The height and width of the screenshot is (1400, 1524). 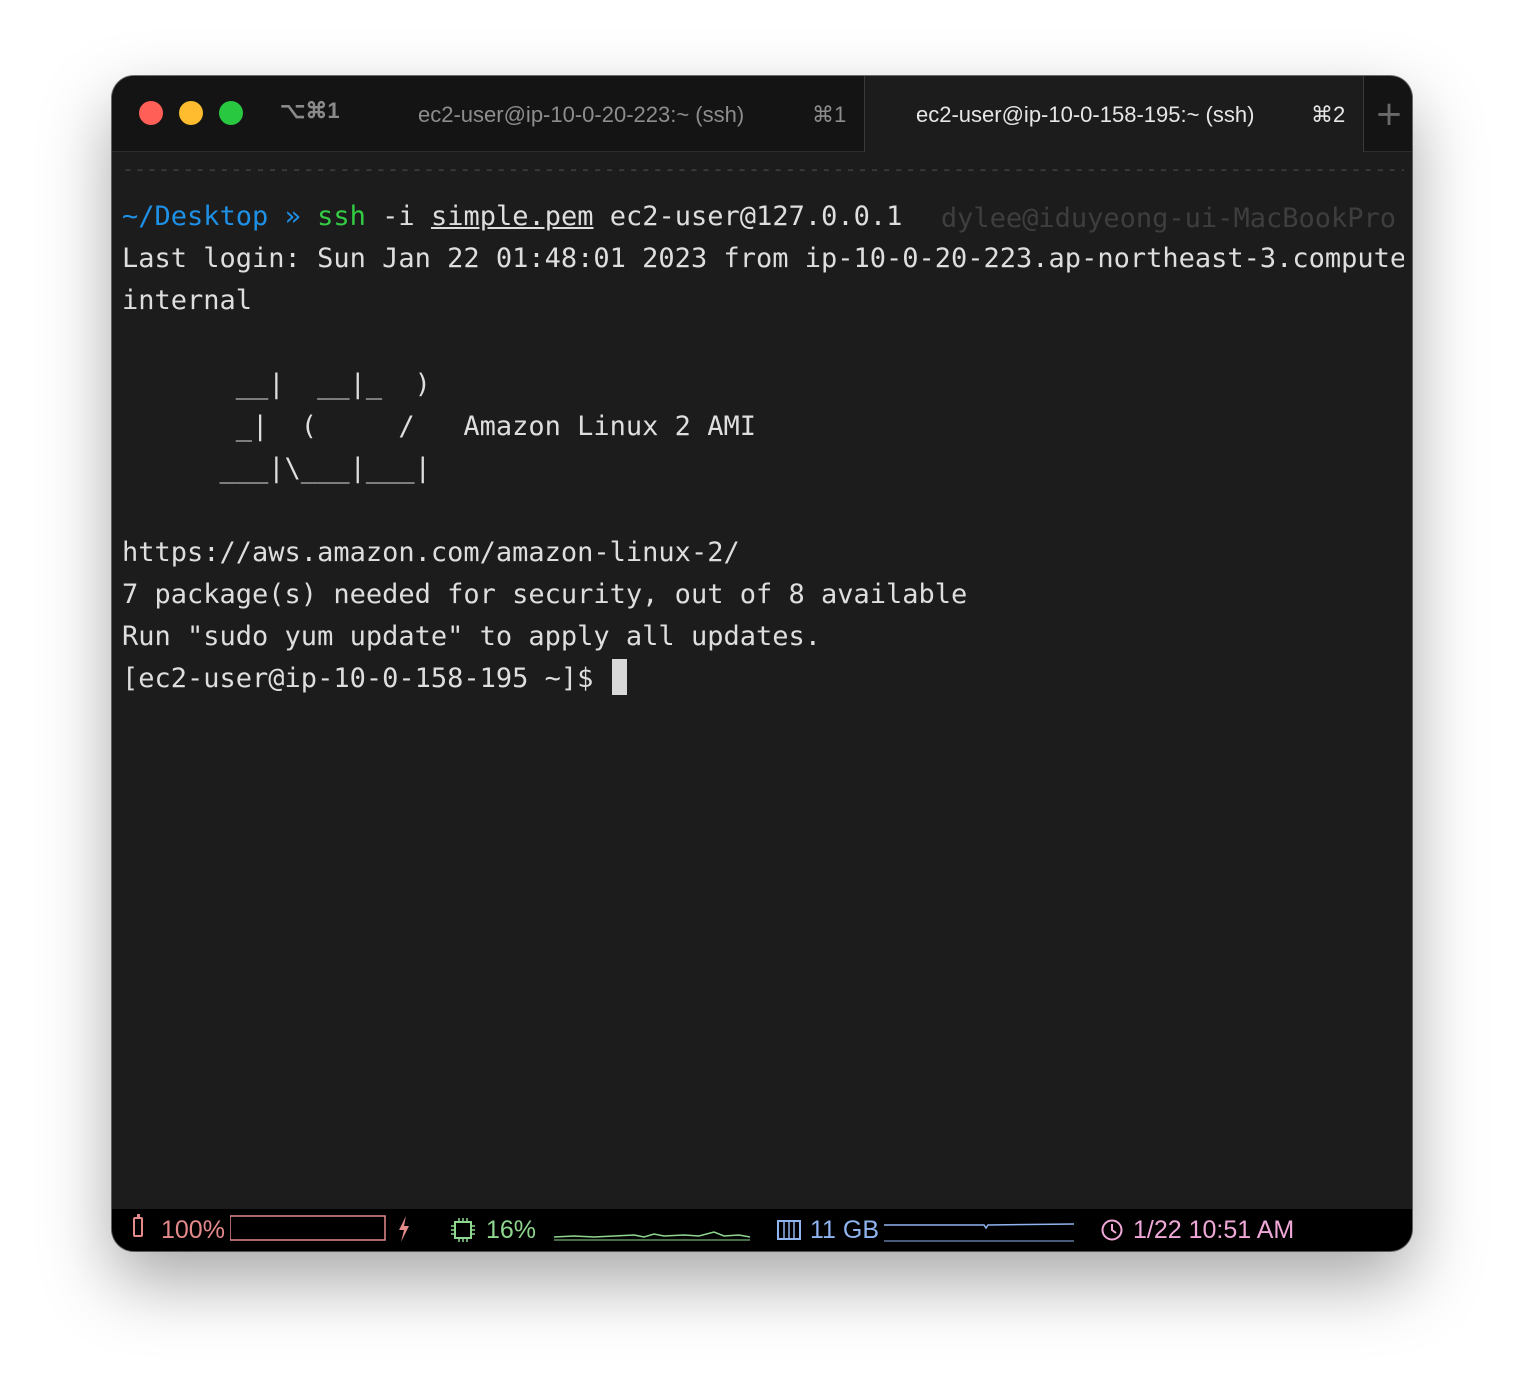 What do you see at coordinates (398, 216) in the screenshot?
I see `command-flag: -i` at bounding box center [398, 216].